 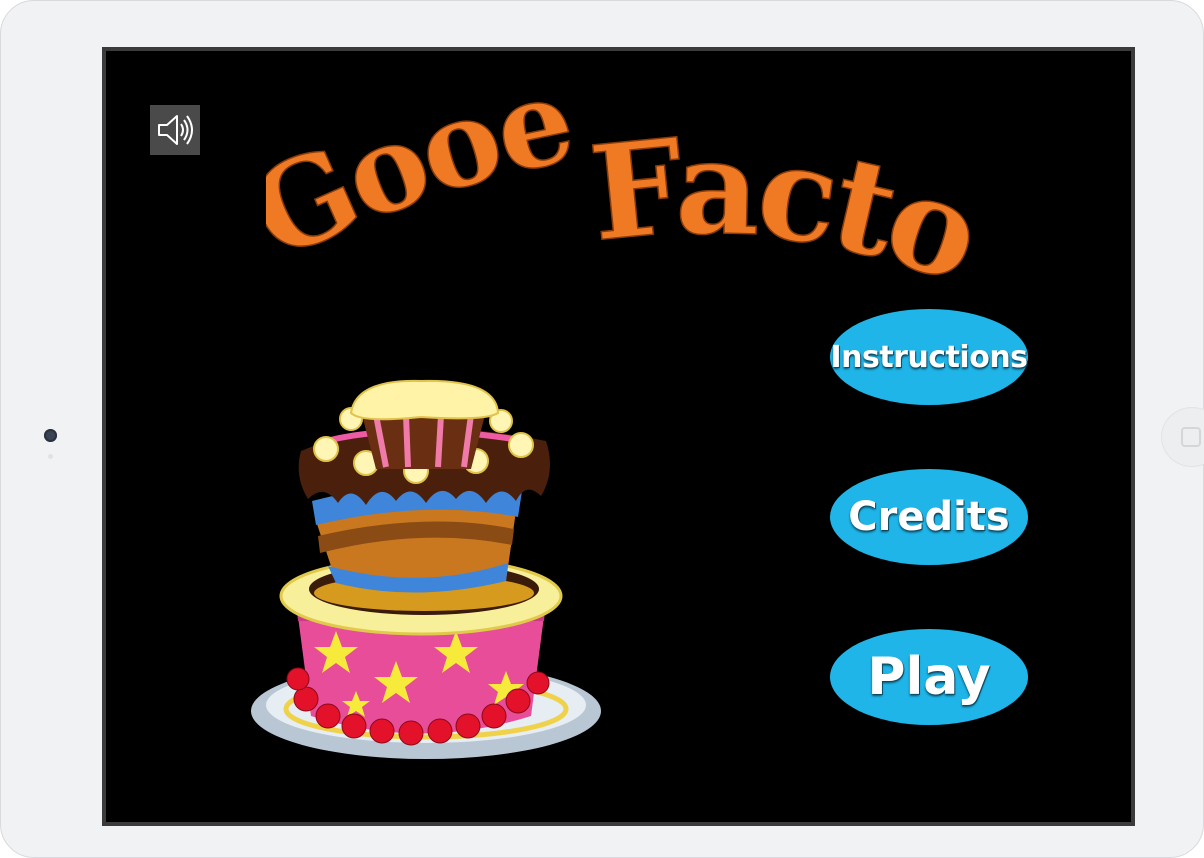 I want to click on credits-button: Credits, so click(x=929, y=517).